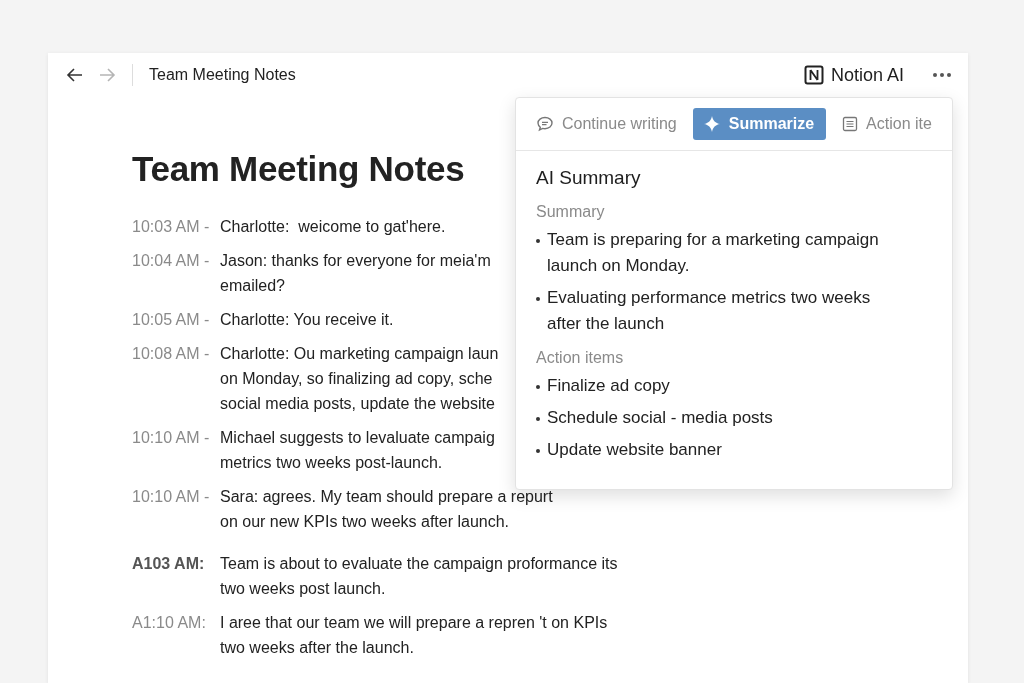  I want to click on logo-icon, so click(813, 75).